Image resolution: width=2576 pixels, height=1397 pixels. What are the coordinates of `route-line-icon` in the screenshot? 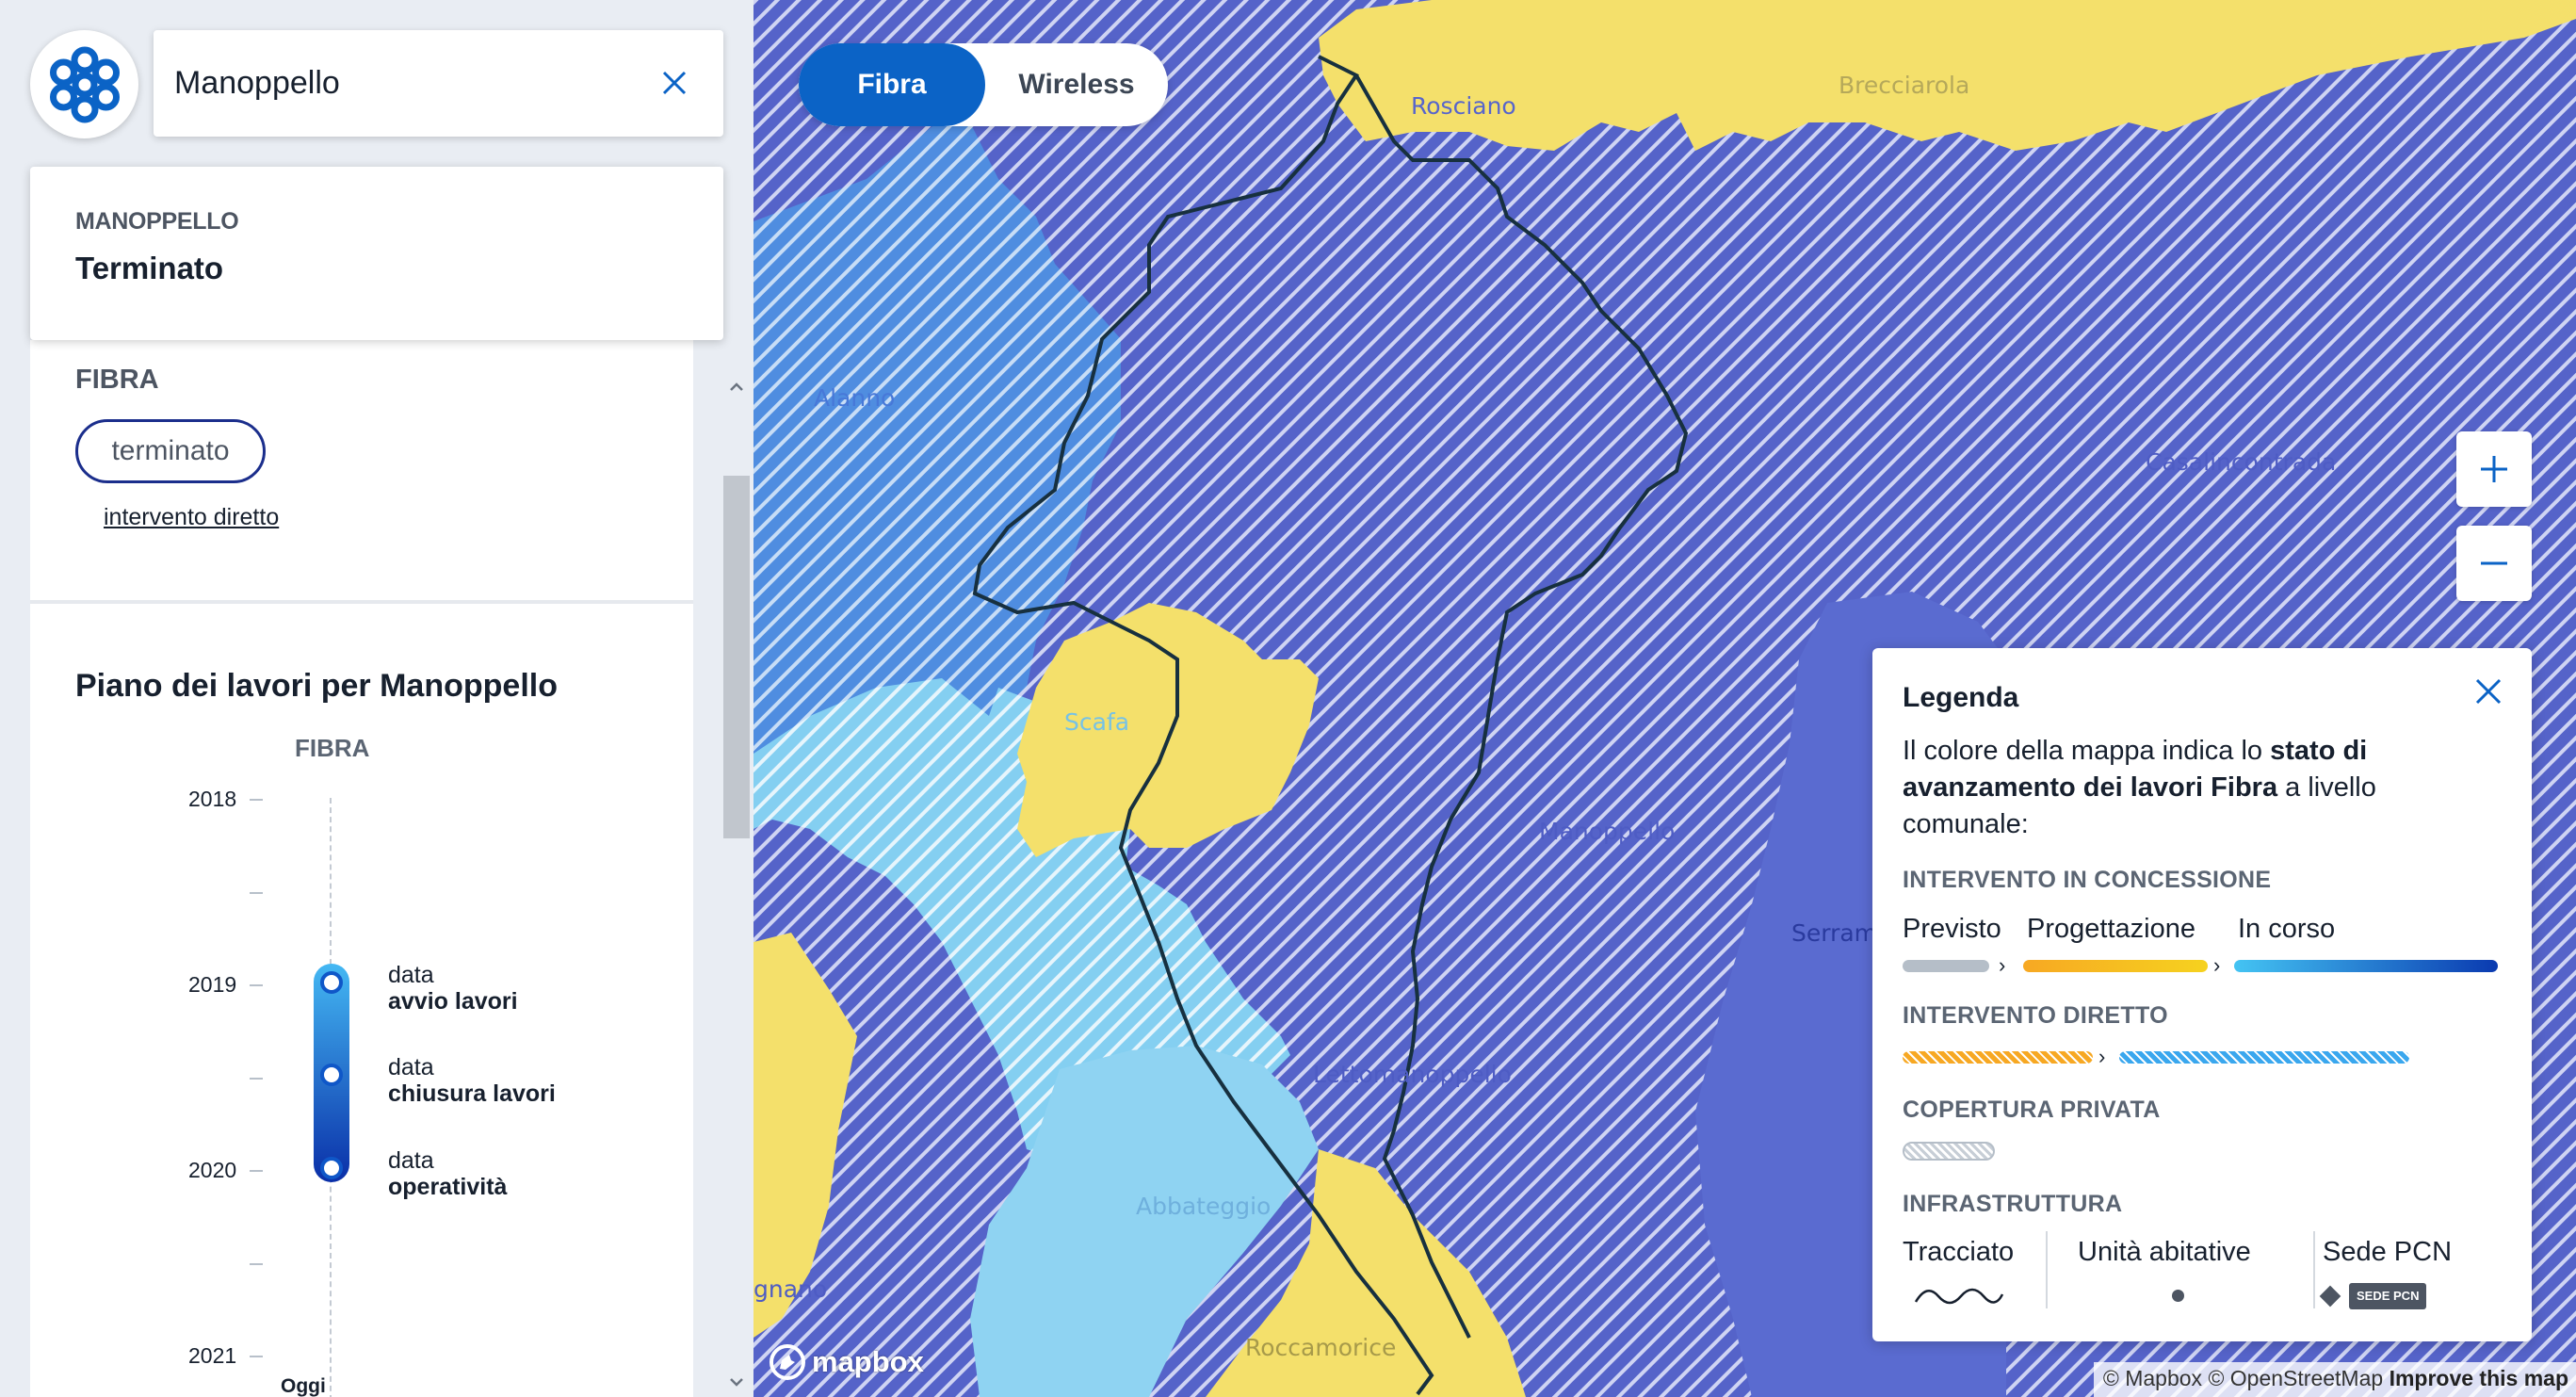 It's located at (1959, 1297).